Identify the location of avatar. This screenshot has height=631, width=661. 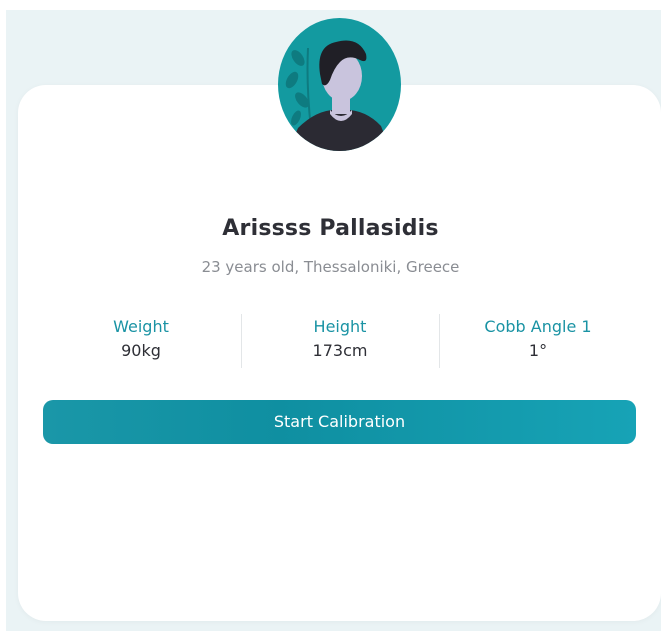
(339, 84).